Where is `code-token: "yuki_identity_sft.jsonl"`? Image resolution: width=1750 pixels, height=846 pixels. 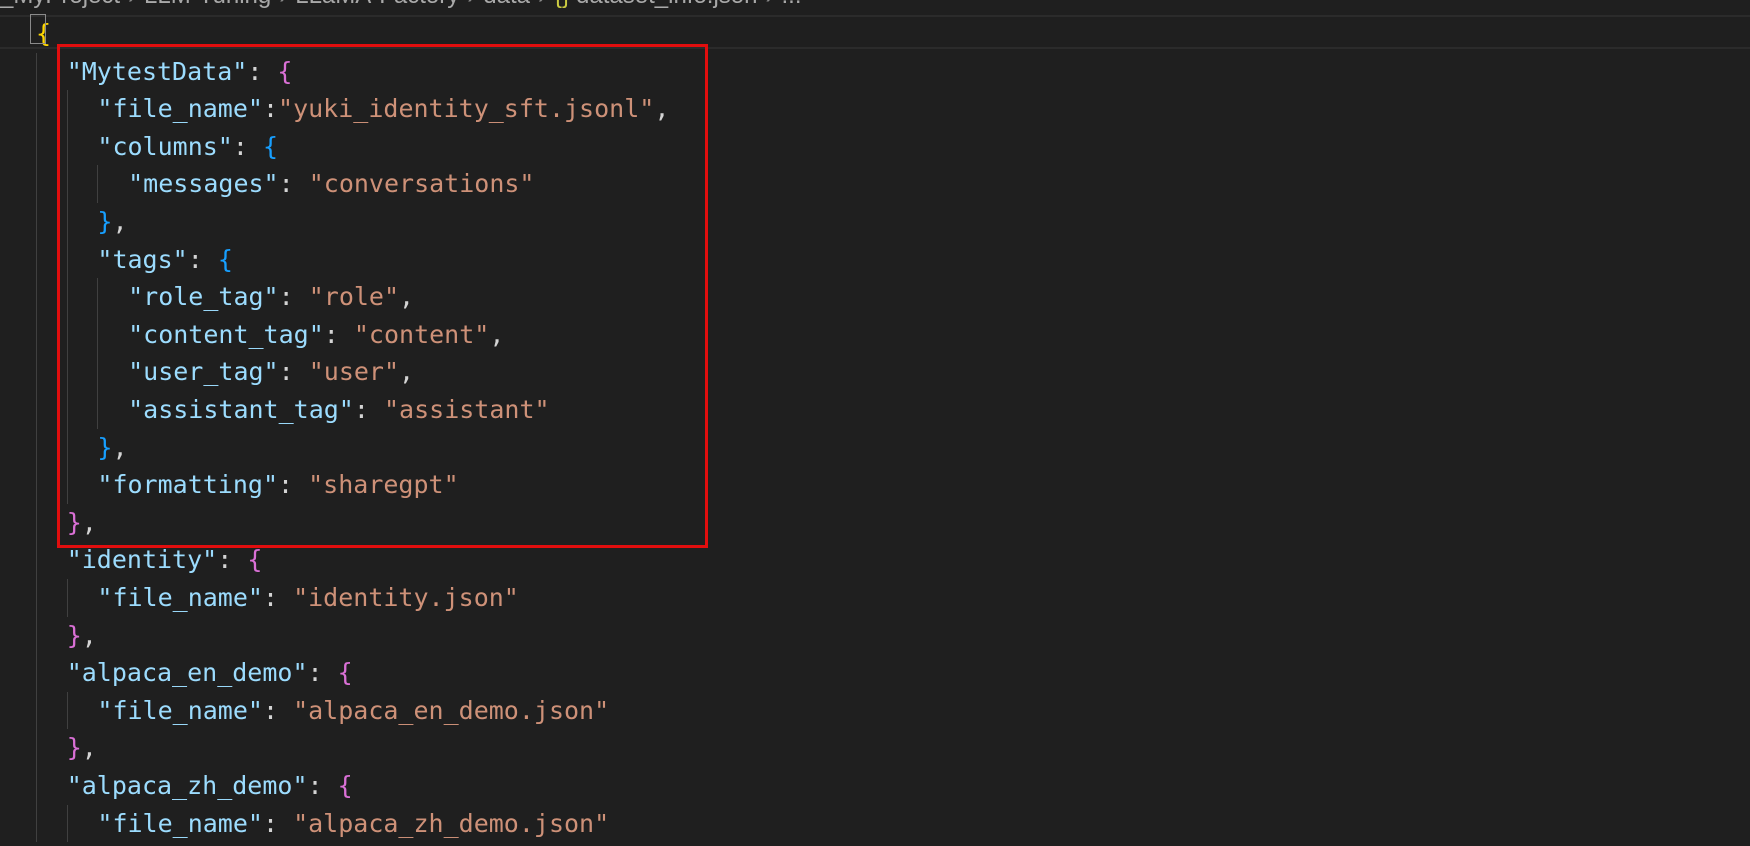
code-token: "yuki_identity_sft.jsonl" is located at coordinates (466, 109).